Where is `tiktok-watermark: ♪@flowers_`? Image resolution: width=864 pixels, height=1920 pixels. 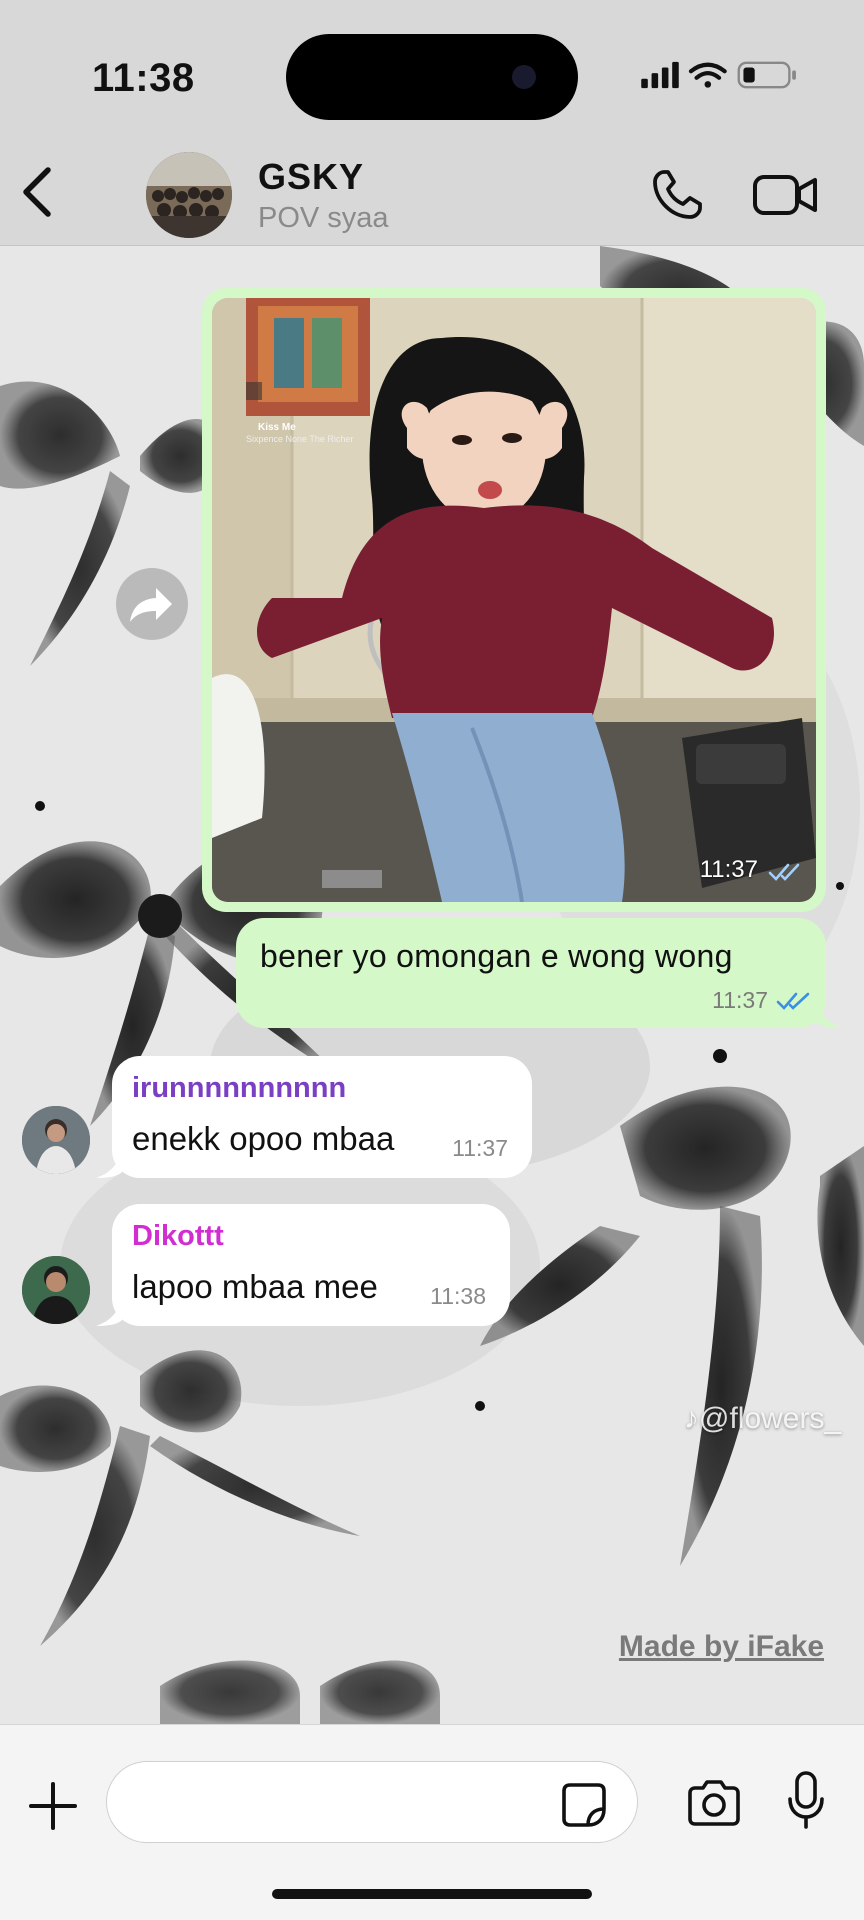 tiktok-watermark: ♪@flowers_ is located at coordinates (762, 1419).